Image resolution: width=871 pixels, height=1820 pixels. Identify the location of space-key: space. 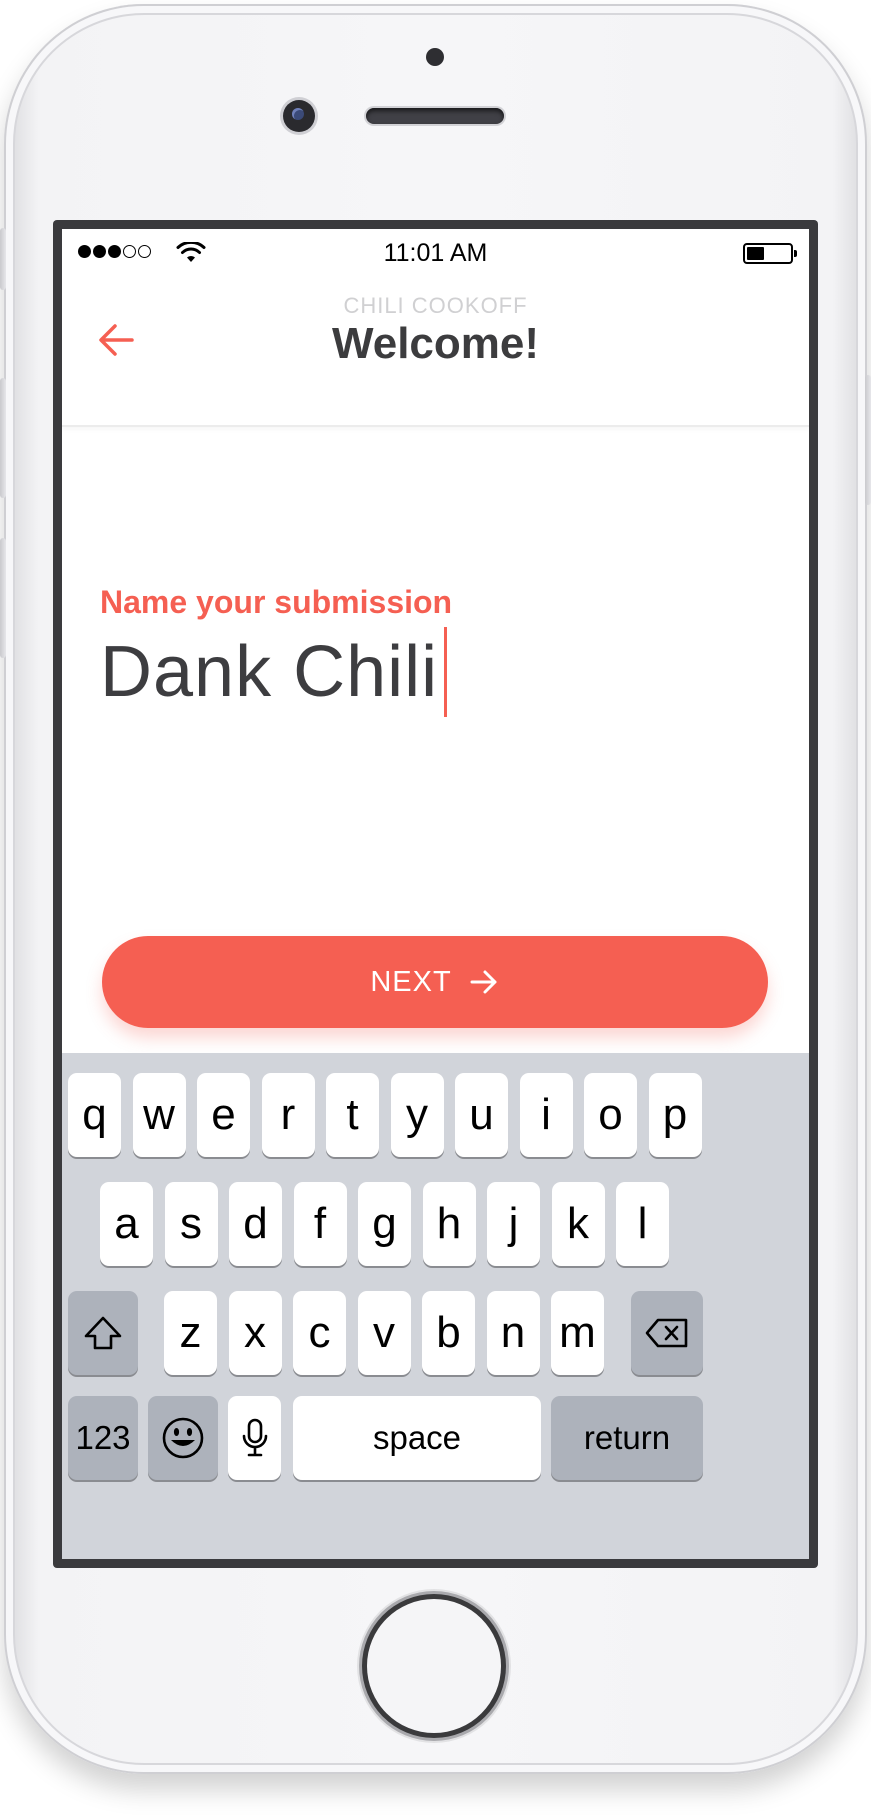
(417, 1438).